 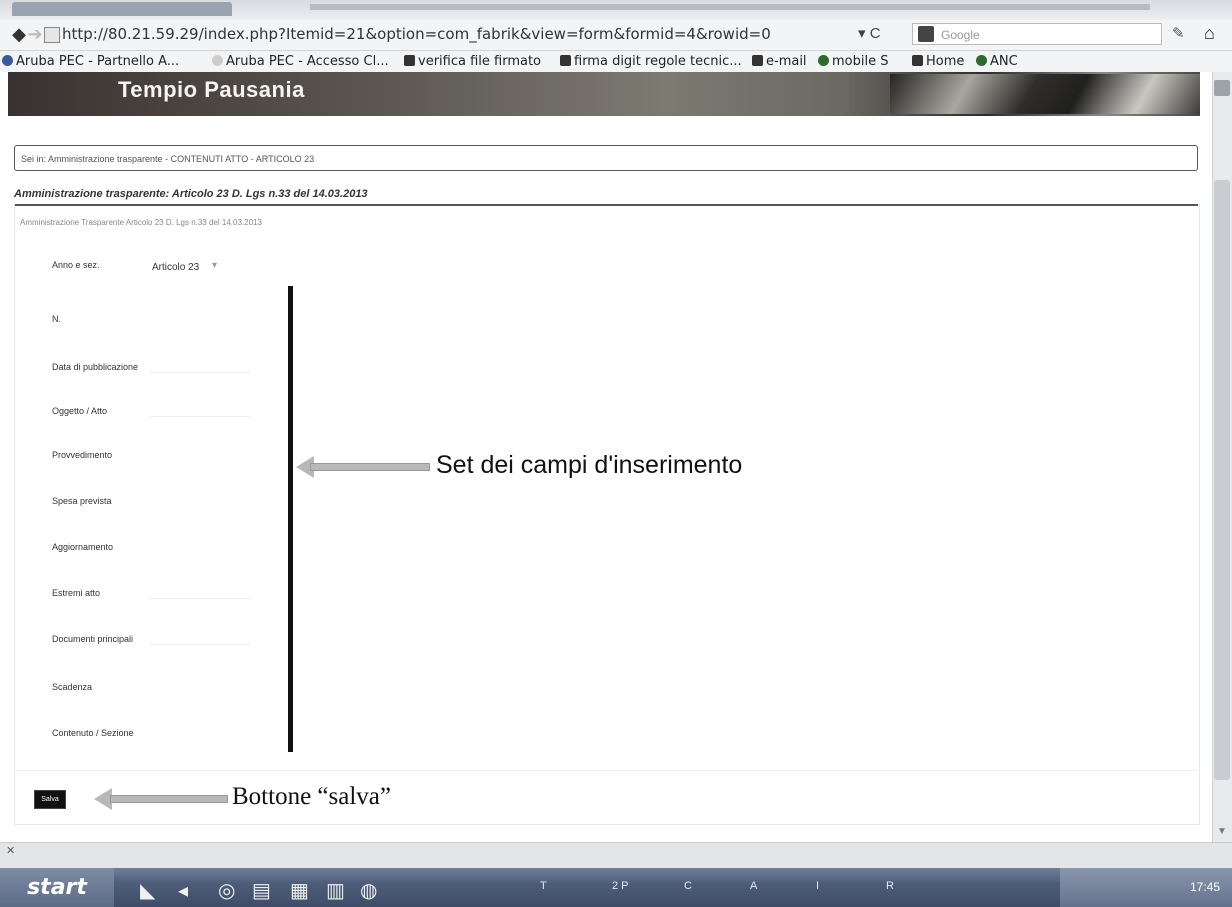 What do you see at coordinates (1045, 94) in the screenshot?
I see `banner-image` at bounding box center [1045, 94].